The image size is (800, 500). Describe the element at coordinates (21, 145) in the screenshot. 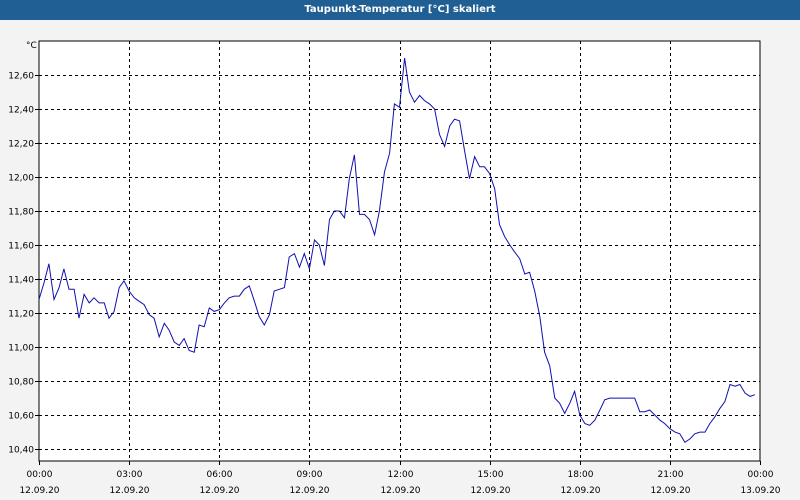

I see `y-tick-label: 12,20` at that location.